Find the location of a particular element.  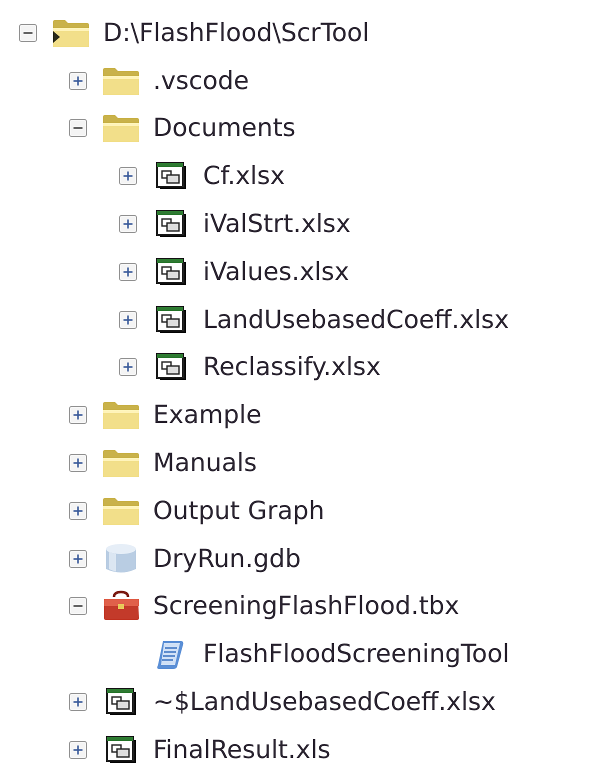

item-label: D:\FlashFlood\ScrTool is located at coordinates (236, 33).